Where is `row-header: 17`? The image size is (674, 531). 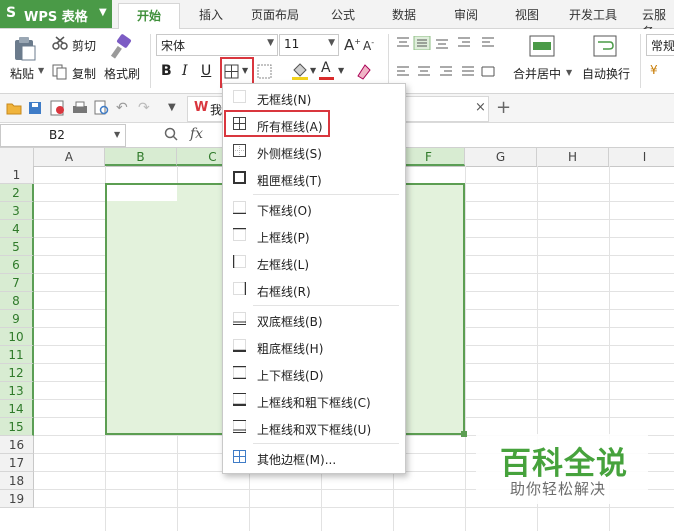 row-header: 17 is located at coordinates (17, 463).